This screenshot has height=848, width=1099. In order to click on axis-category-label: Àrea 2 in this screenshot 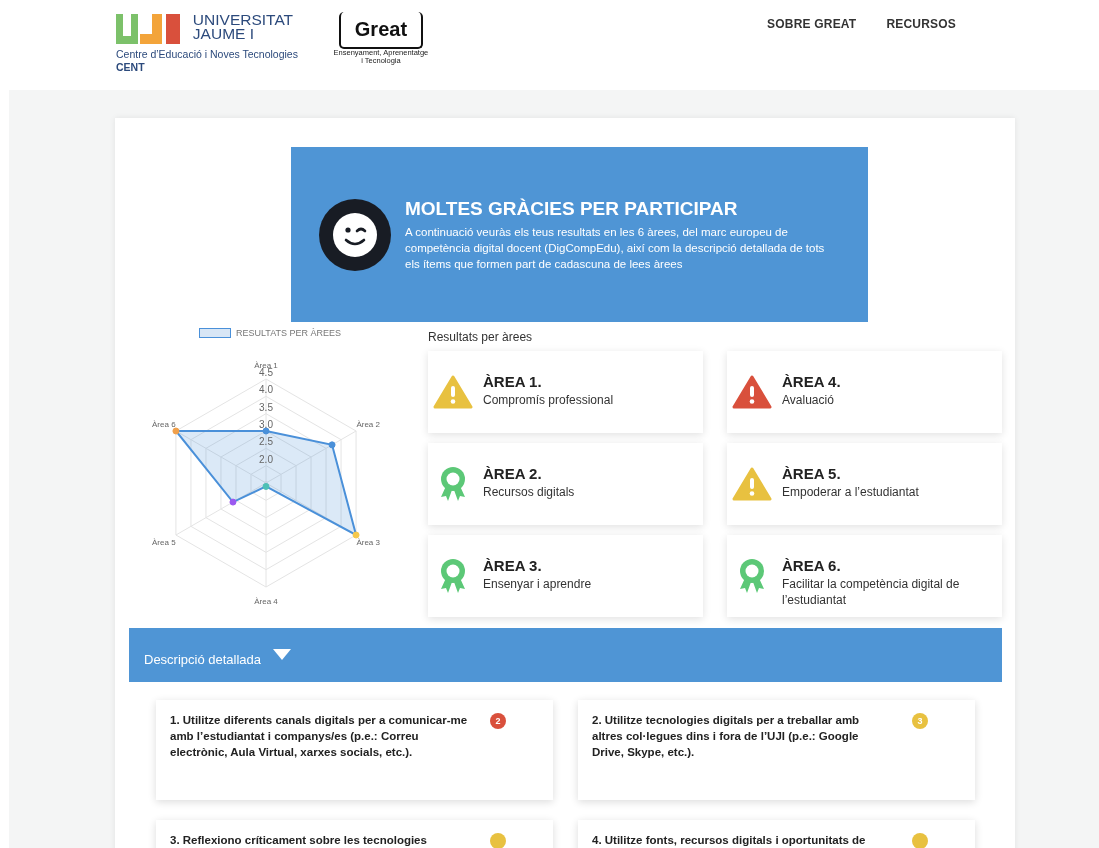, I will do `click(368, 424)`.